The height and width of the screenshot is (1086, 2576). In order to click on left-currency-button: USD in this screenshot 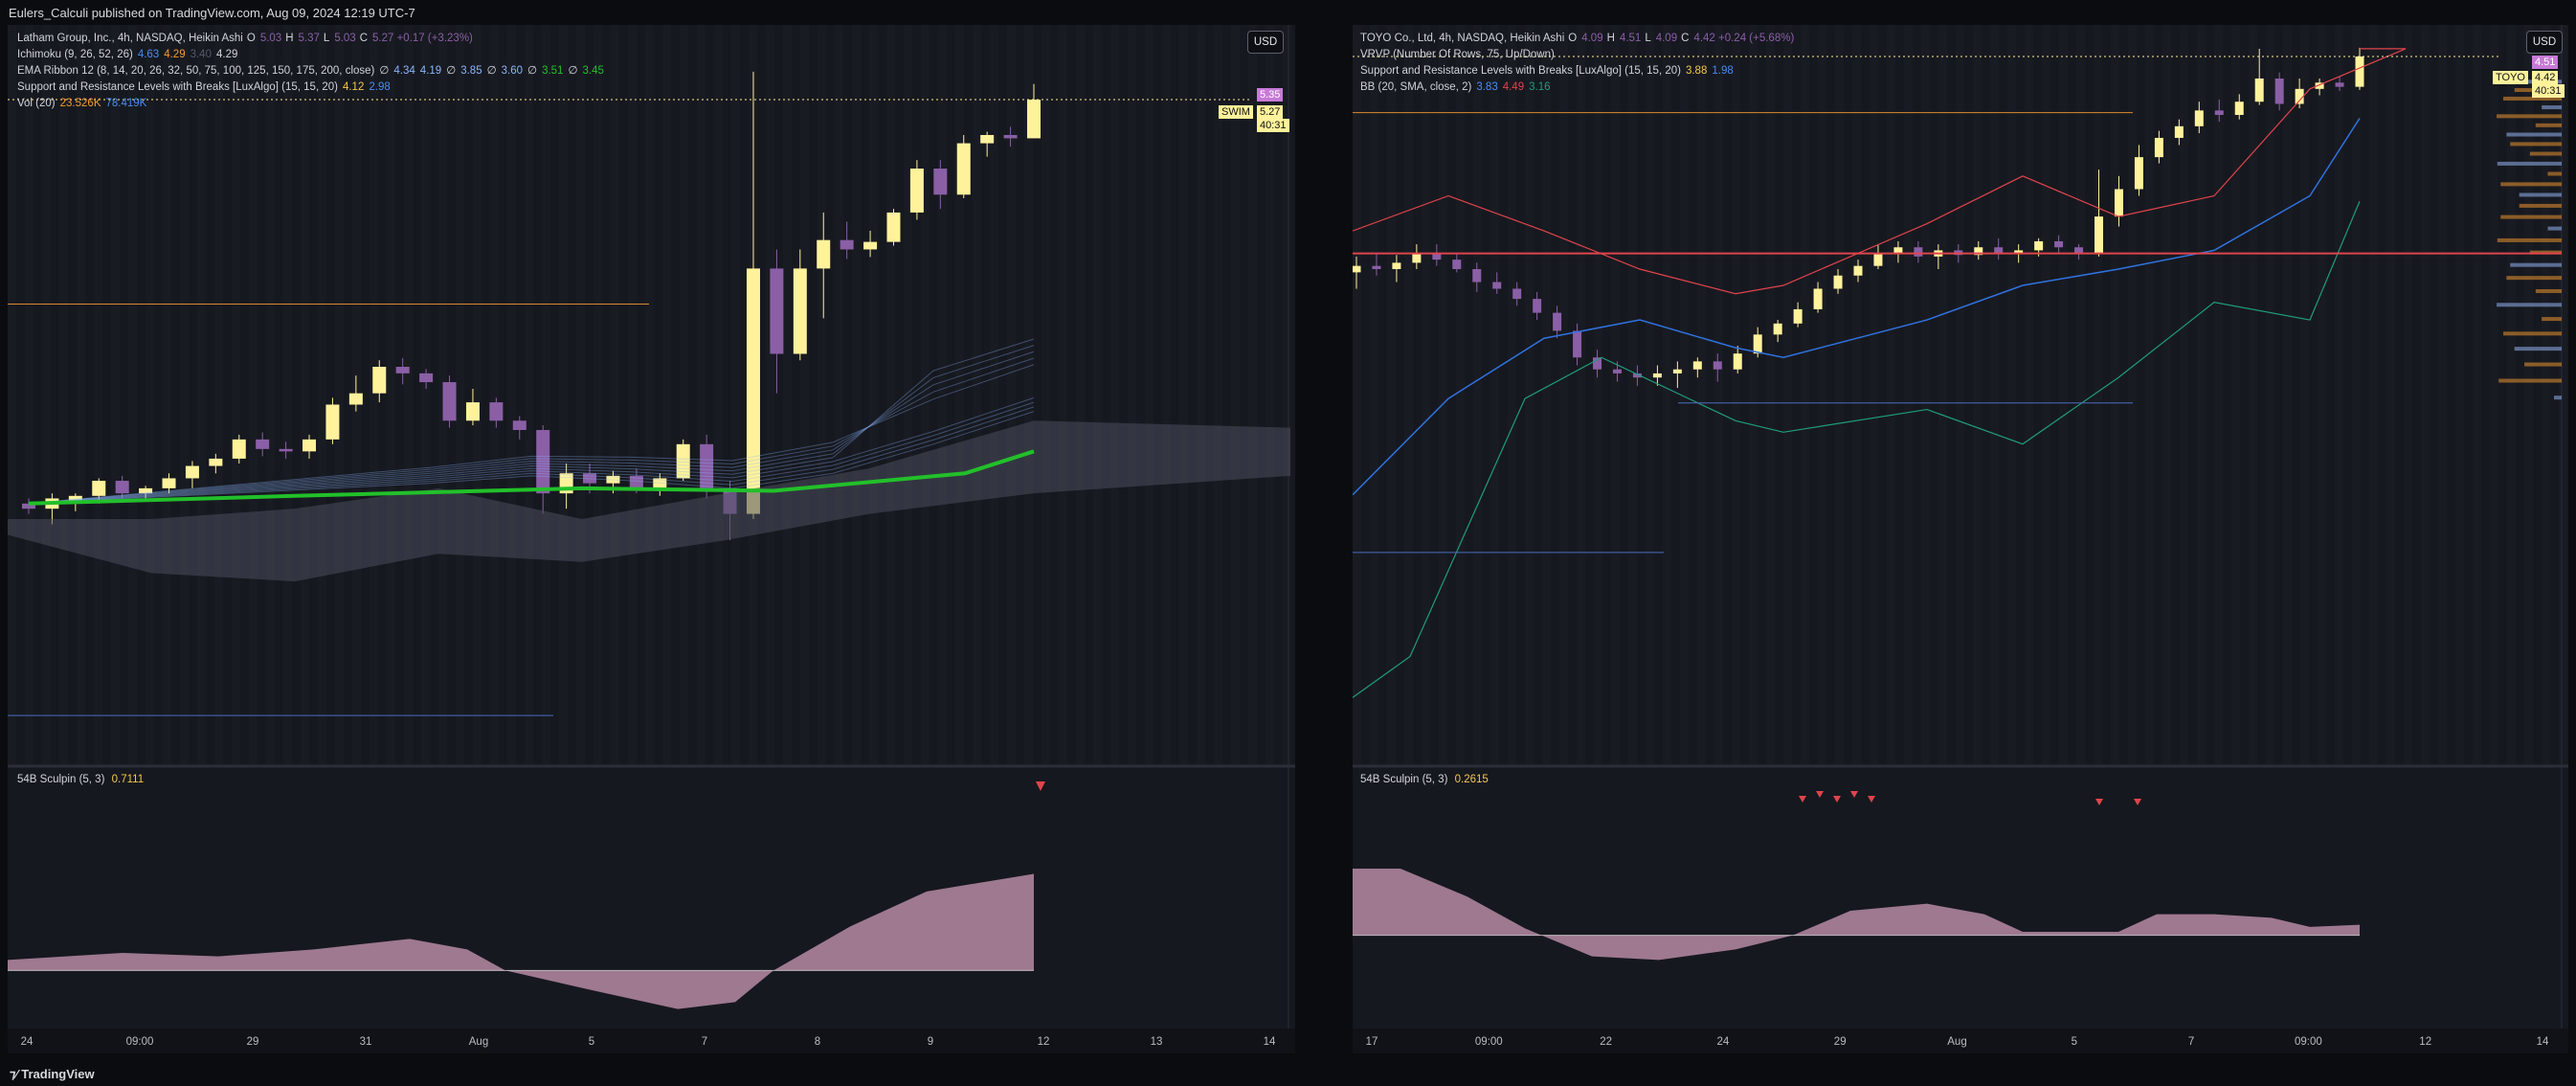, I will do `click(1266, 43)`.